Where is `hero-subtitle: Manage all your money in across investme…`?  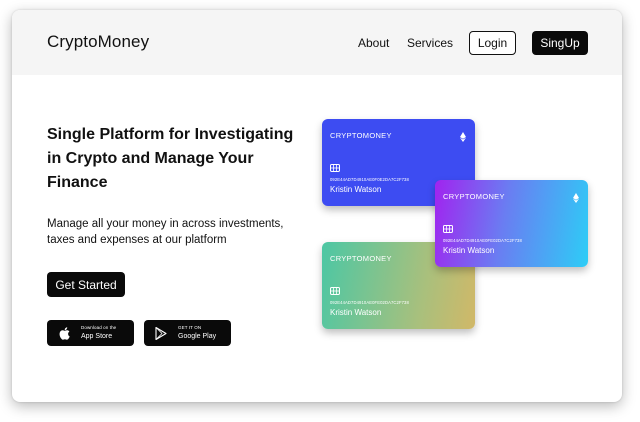 hero-subtitle: Manage all your money in across investme… is located at coordinates (179, 232).